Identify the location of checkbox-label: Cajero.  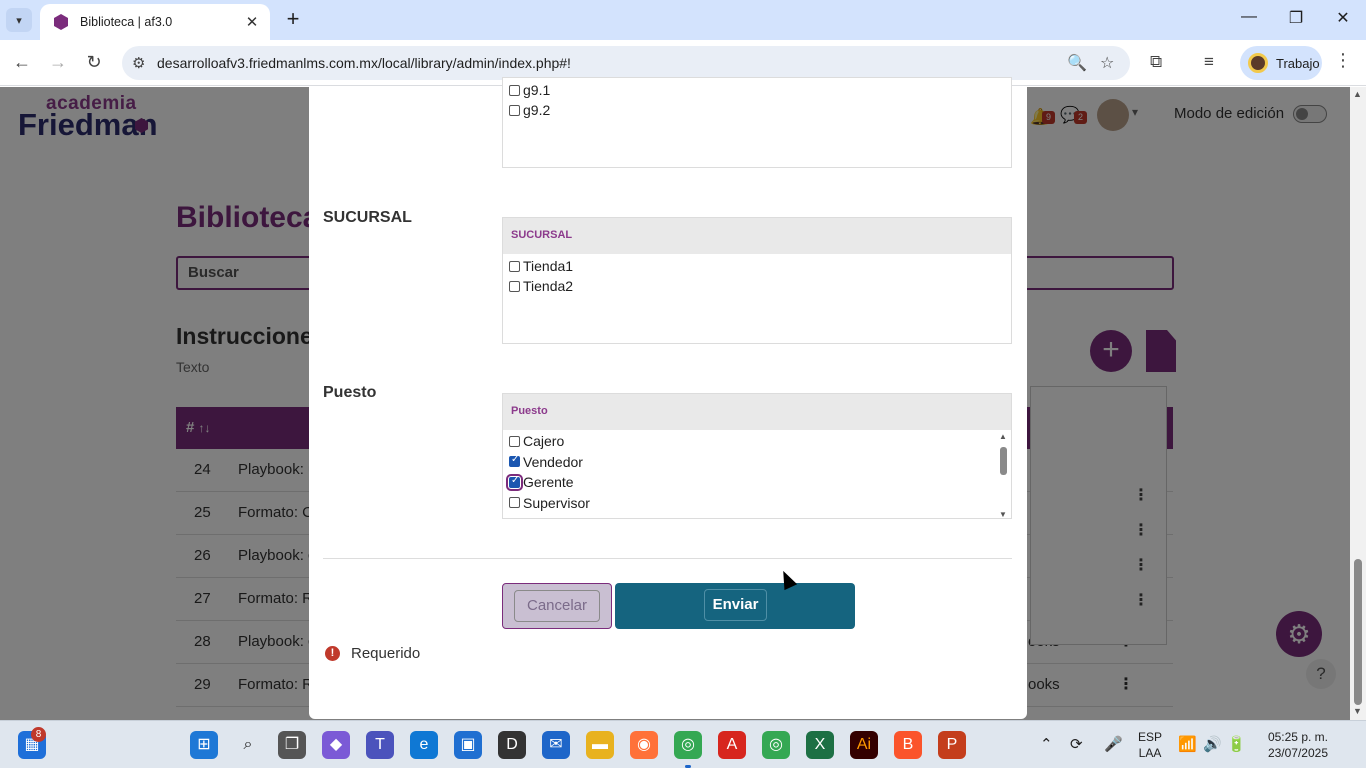
(544, 441).